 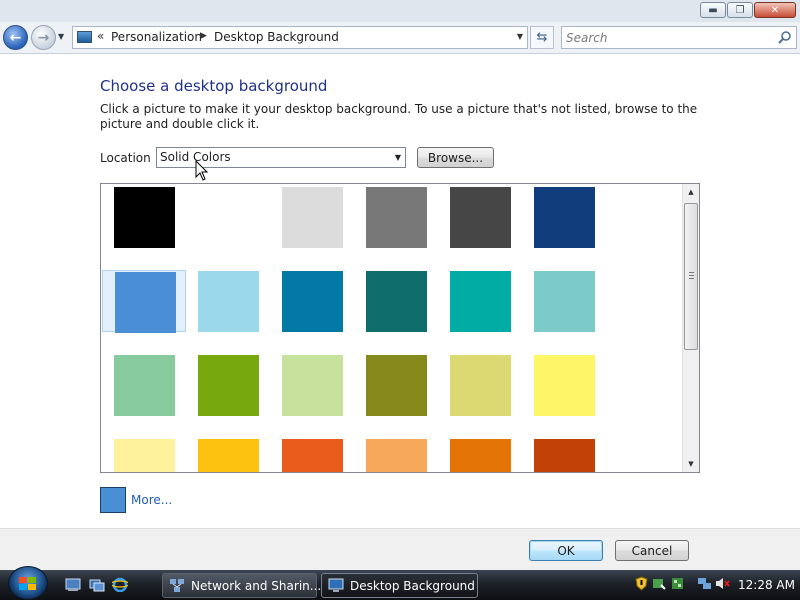 I want to click on grip-icon, so click(x=691, y=276).